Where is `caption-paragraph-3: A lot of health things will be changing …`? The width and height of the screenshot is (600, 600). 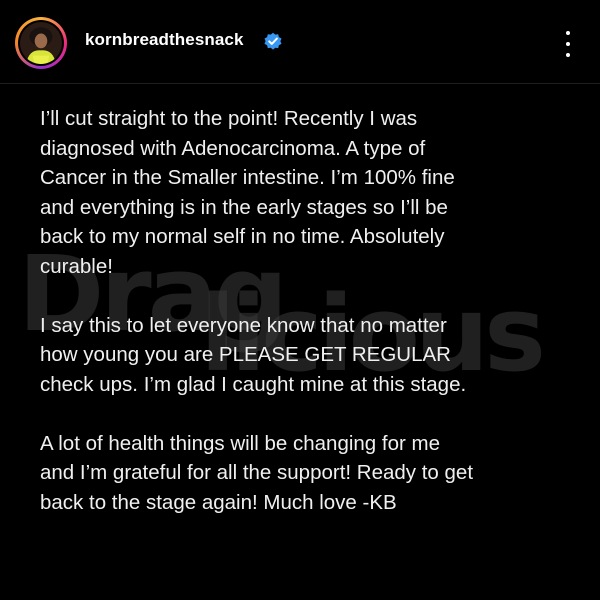 caption-paragraph-3: A lot of health things will be changing … is located at coordinates (257, 472).